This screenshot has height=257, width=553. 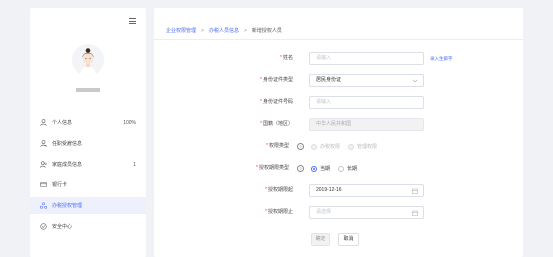 I want to click on sidebar-item-count: 100%, so click(x=129, y=122).